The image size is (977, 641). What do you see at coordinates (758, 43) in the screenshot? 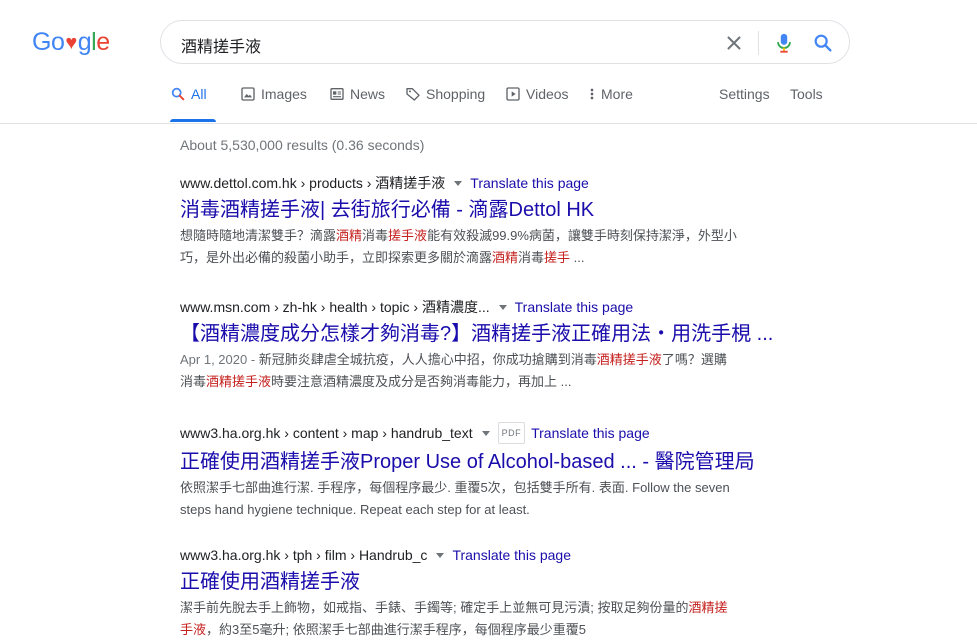
I see `search-divider` at bounding box center [758, 43].